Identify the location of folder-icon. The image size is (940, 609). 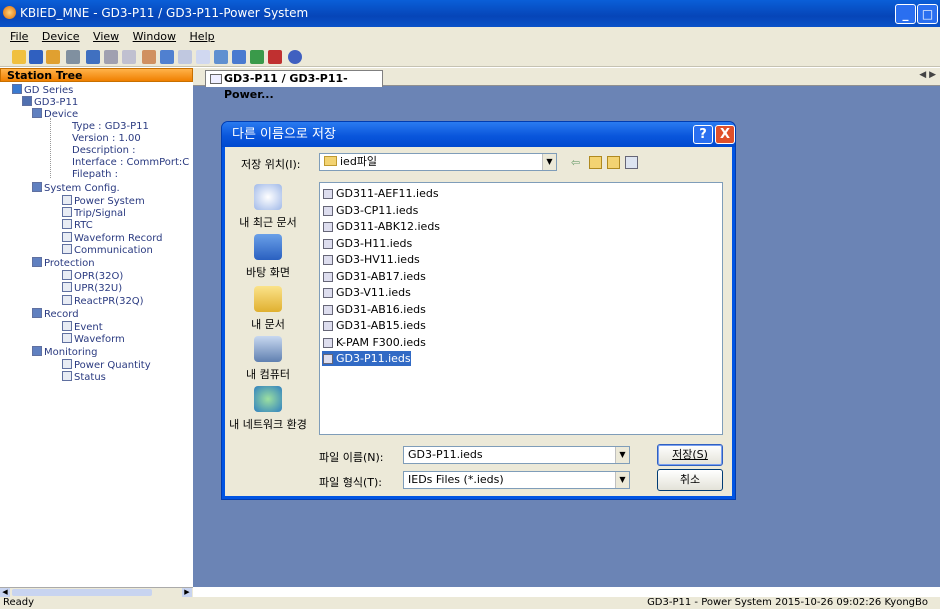
(330, 161).